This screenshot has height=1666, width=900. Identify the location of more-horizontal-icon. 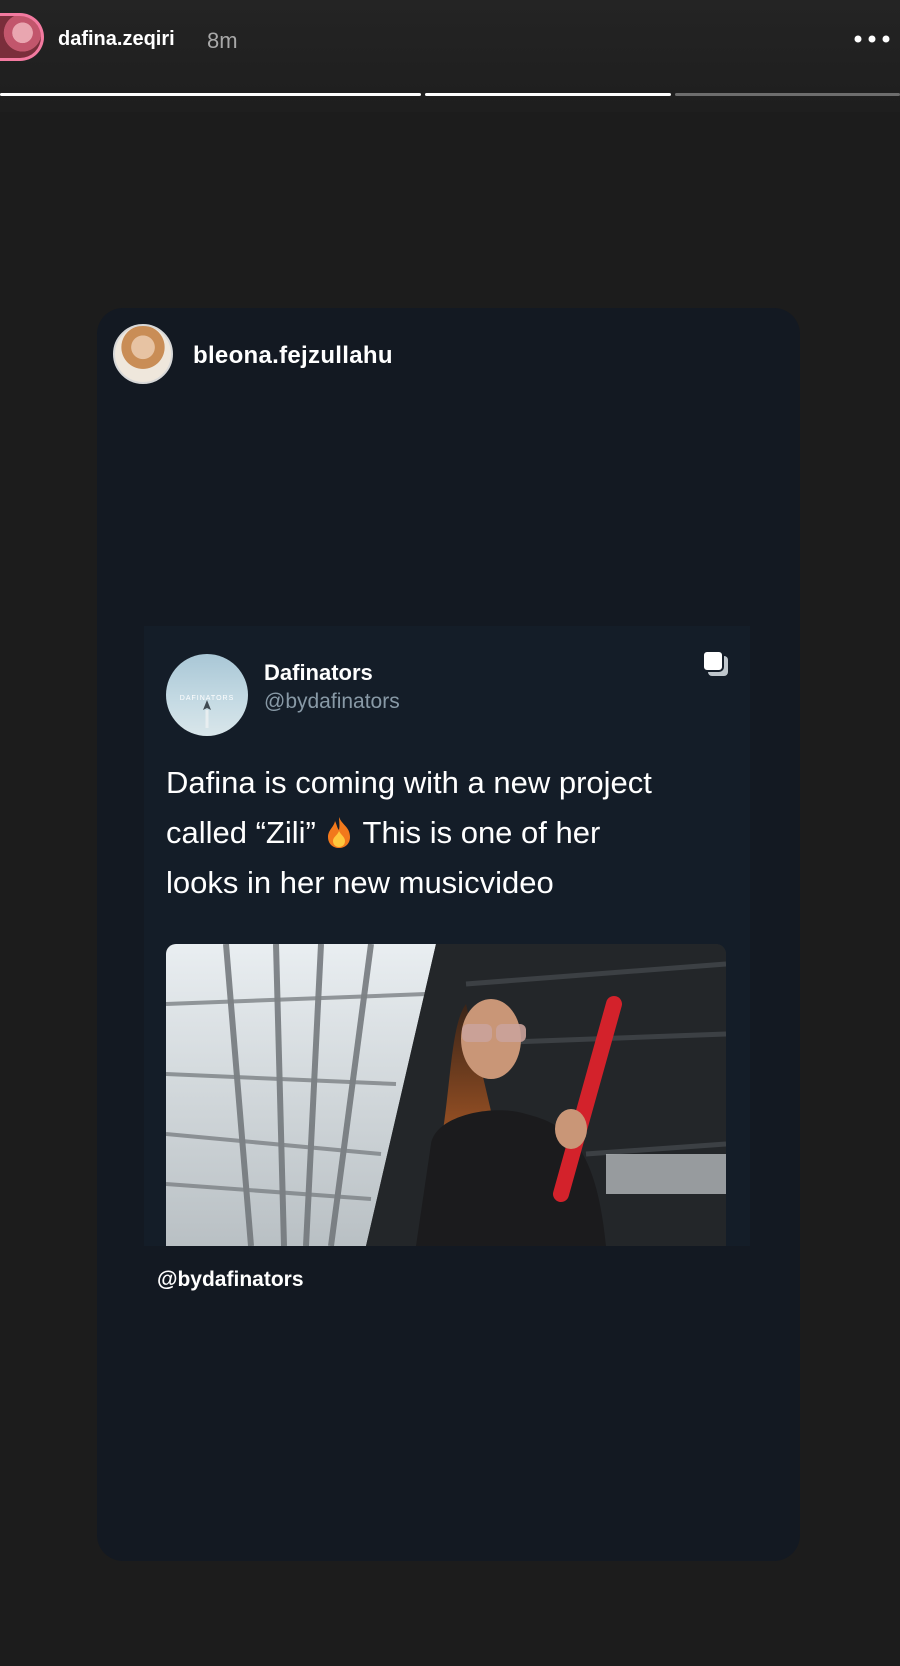
(872, 39).